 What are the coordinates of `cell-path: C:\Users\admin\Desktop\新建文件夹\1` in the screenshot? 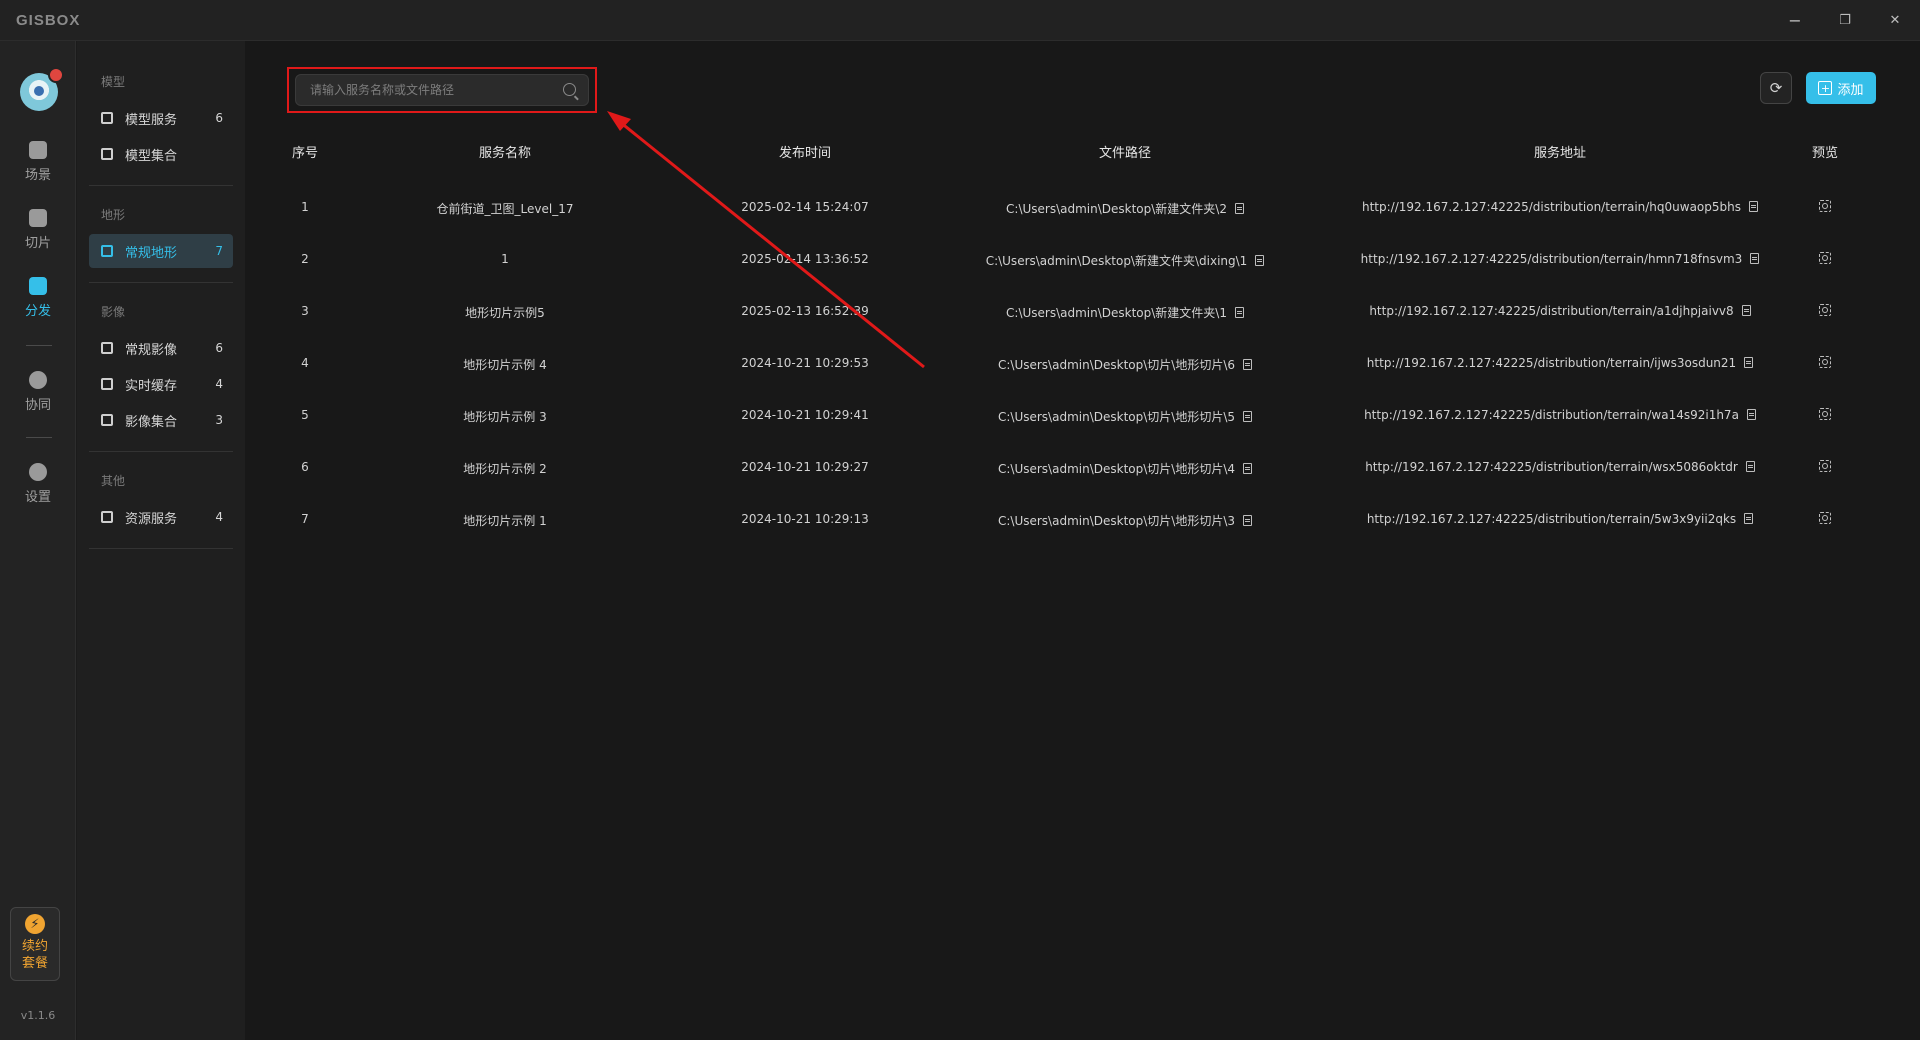 It's located at (1125, 312).